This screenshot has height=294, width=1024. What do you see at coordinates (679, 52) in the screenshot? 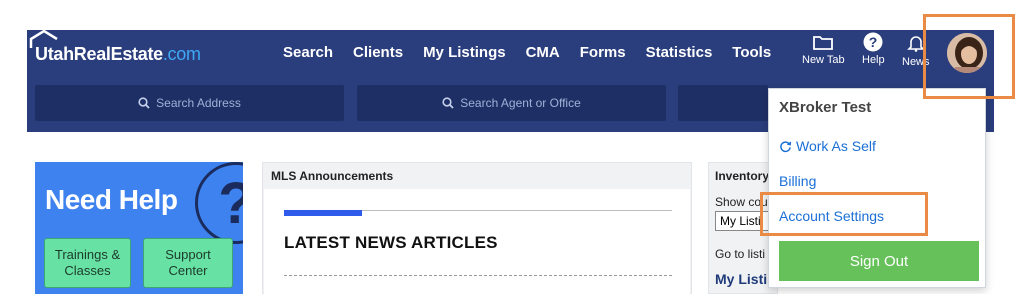
I see `nav-statistics: Statistics` at bounding box center [679, 52].